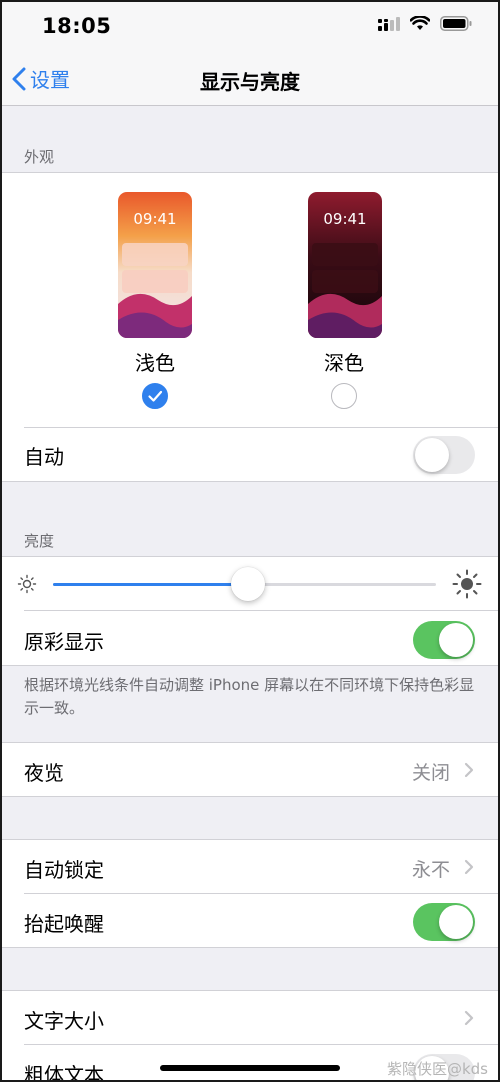 Image resolution: width=500 pixels, height=1082 pixels. I want to click on dark-mode-label: 深色, so click(344, 363).